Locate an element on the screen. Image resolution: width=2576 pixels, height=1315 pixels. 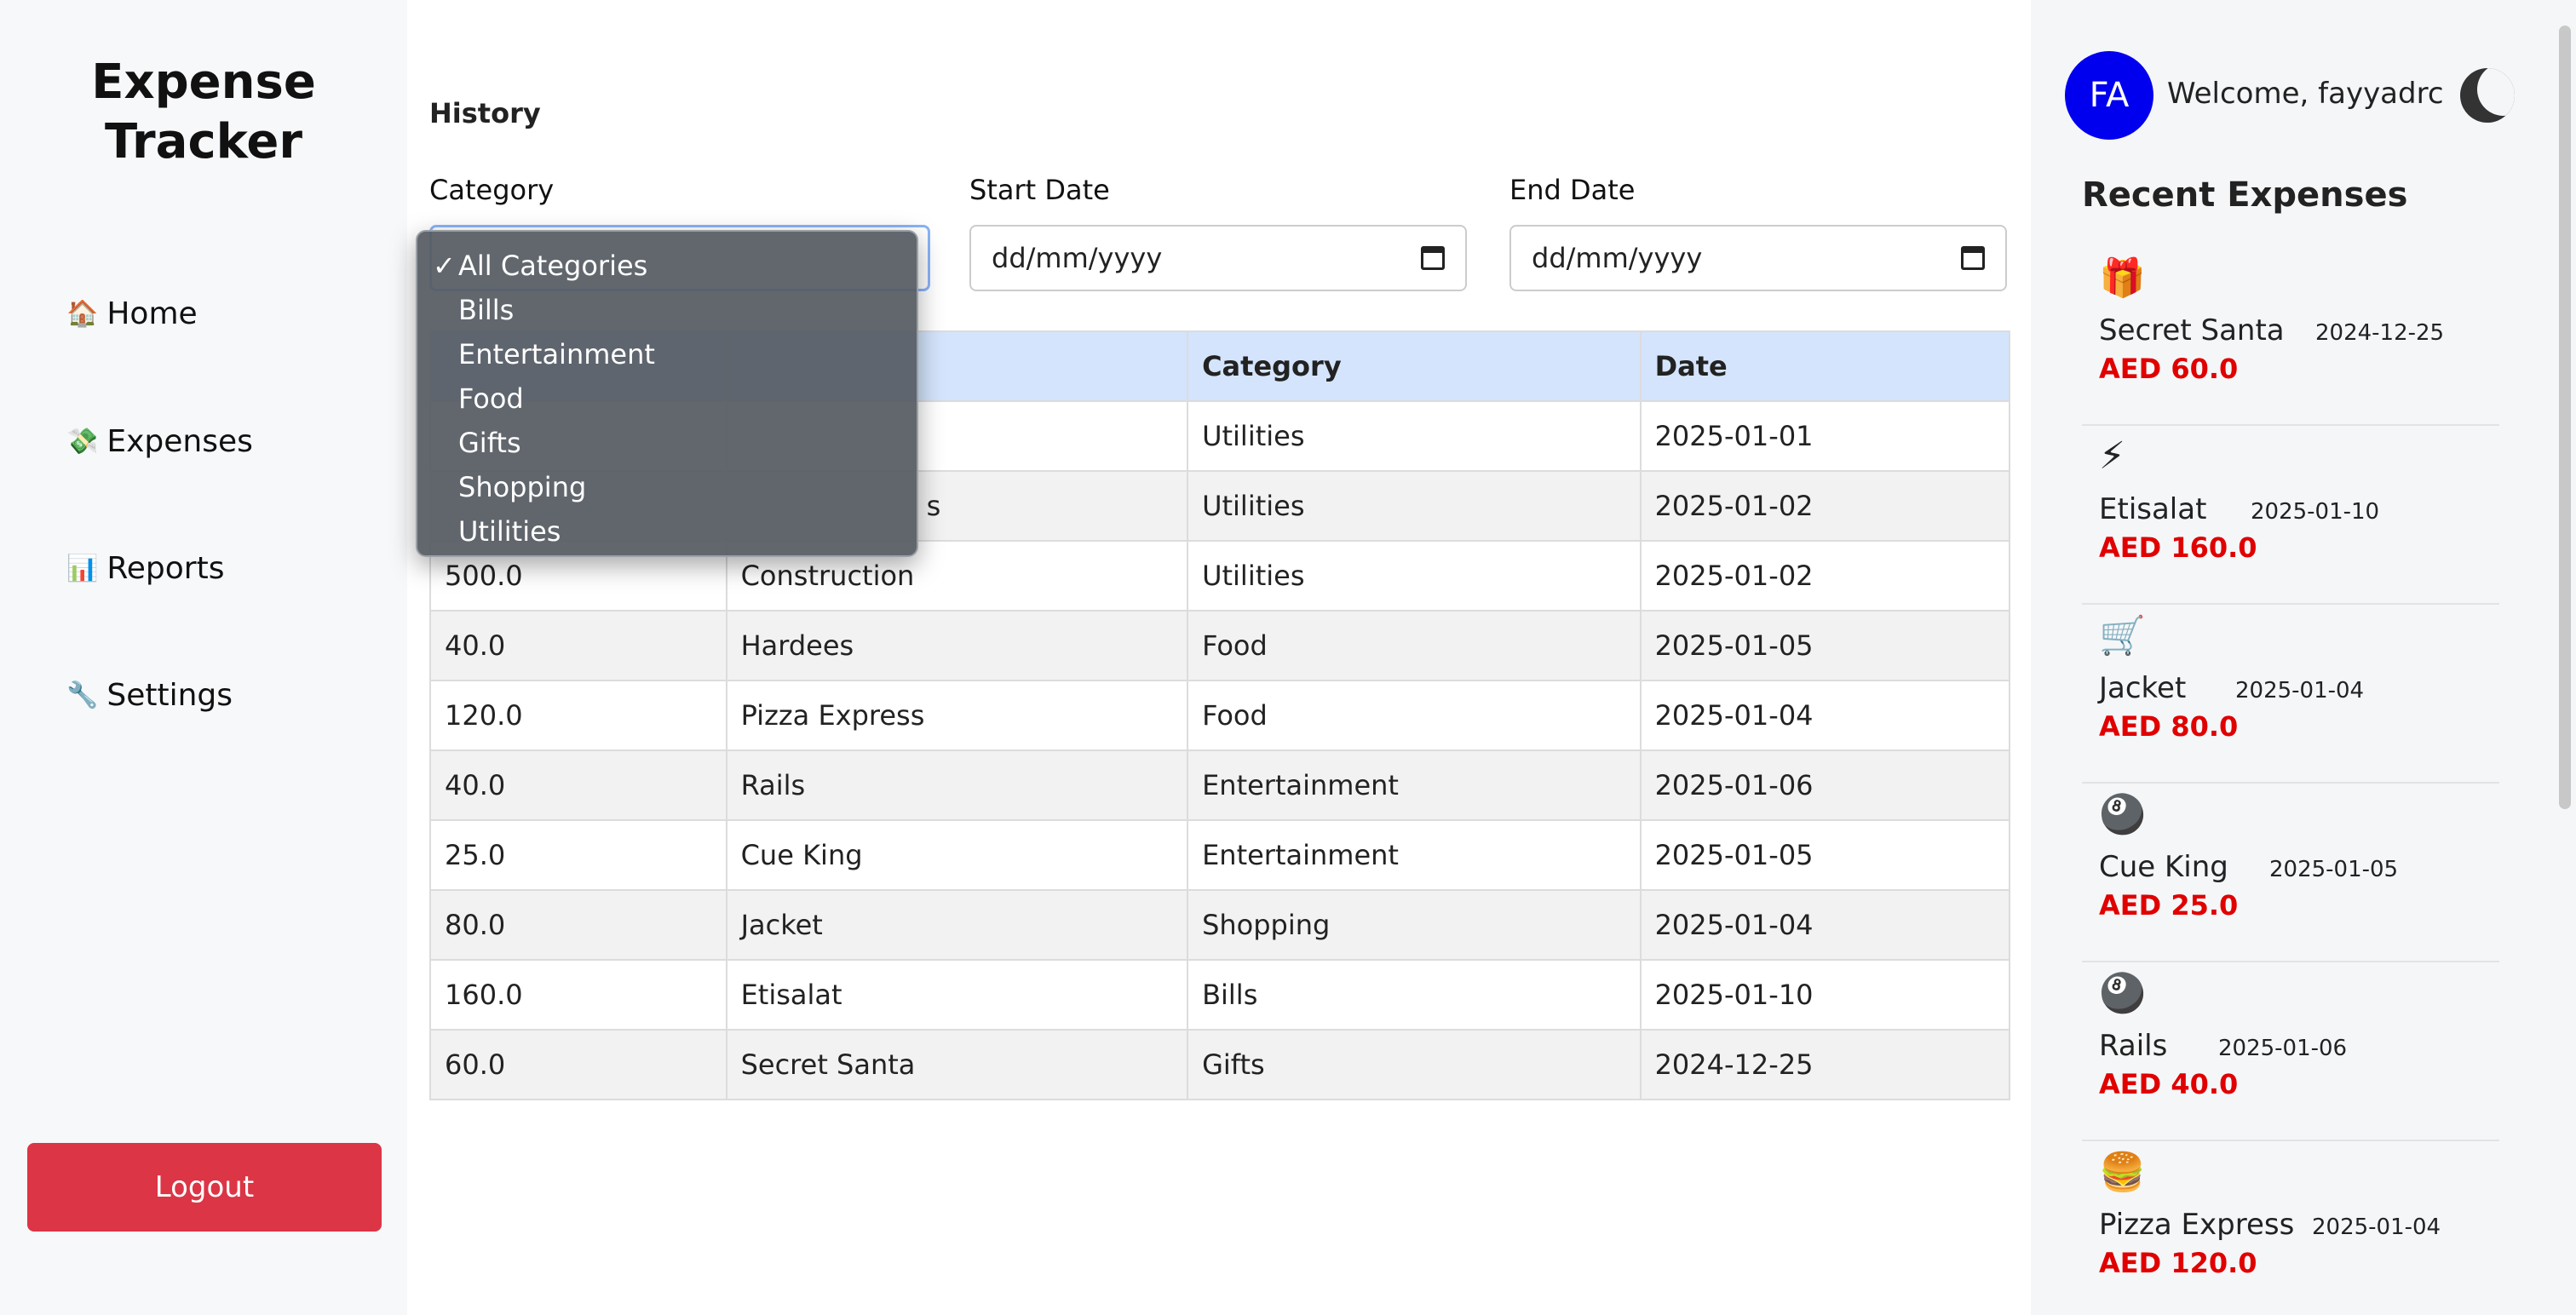
sidebar-item-label: Settings is located at coordinates (170, 695).